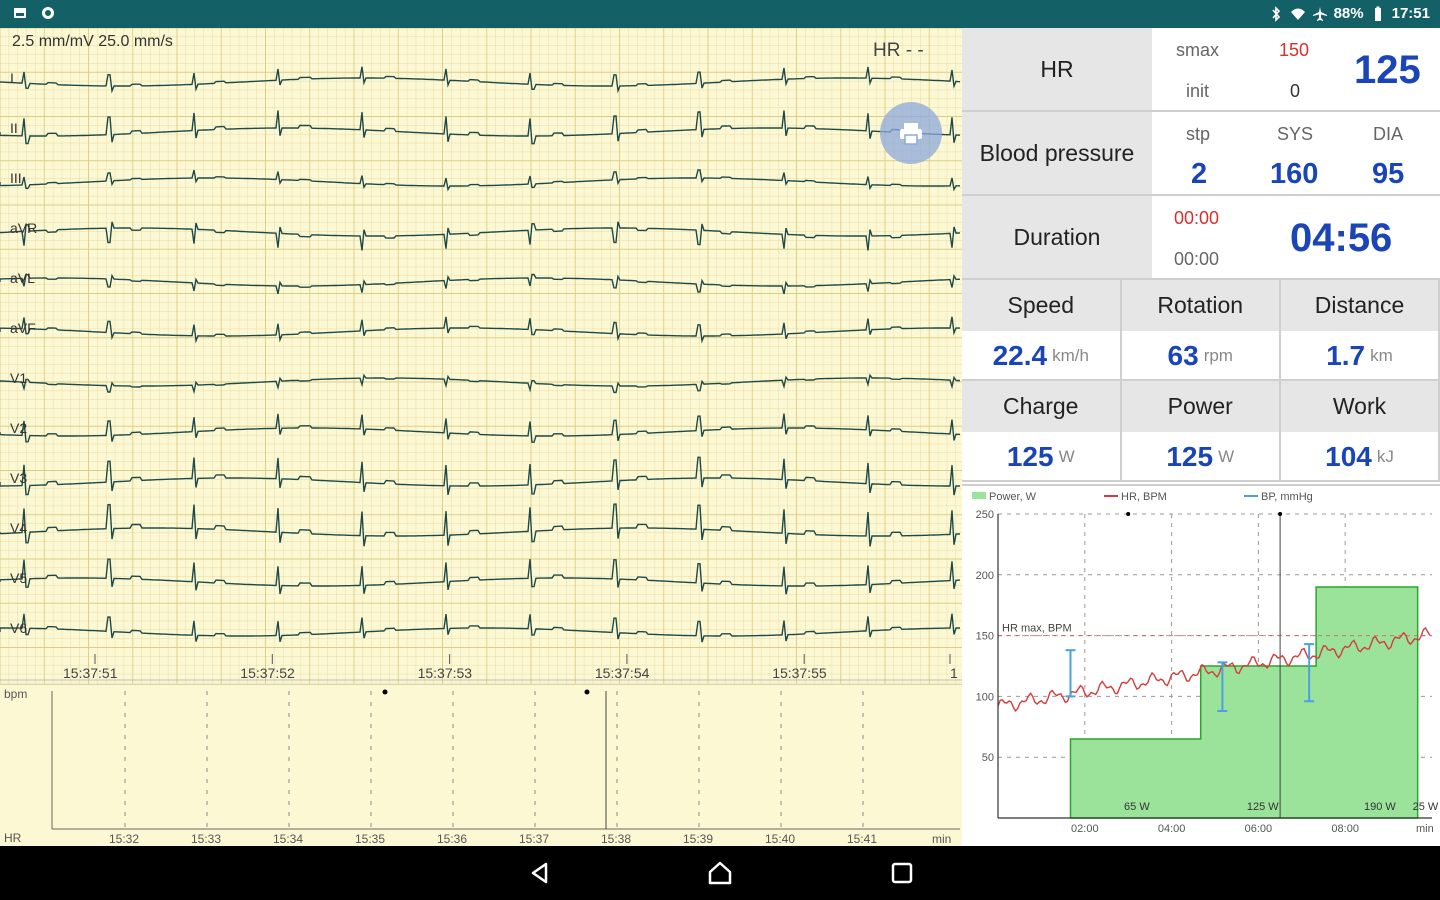 The width and height of the screenshot is (1440, 900). I want to click on image-icon, so click(20, 13).